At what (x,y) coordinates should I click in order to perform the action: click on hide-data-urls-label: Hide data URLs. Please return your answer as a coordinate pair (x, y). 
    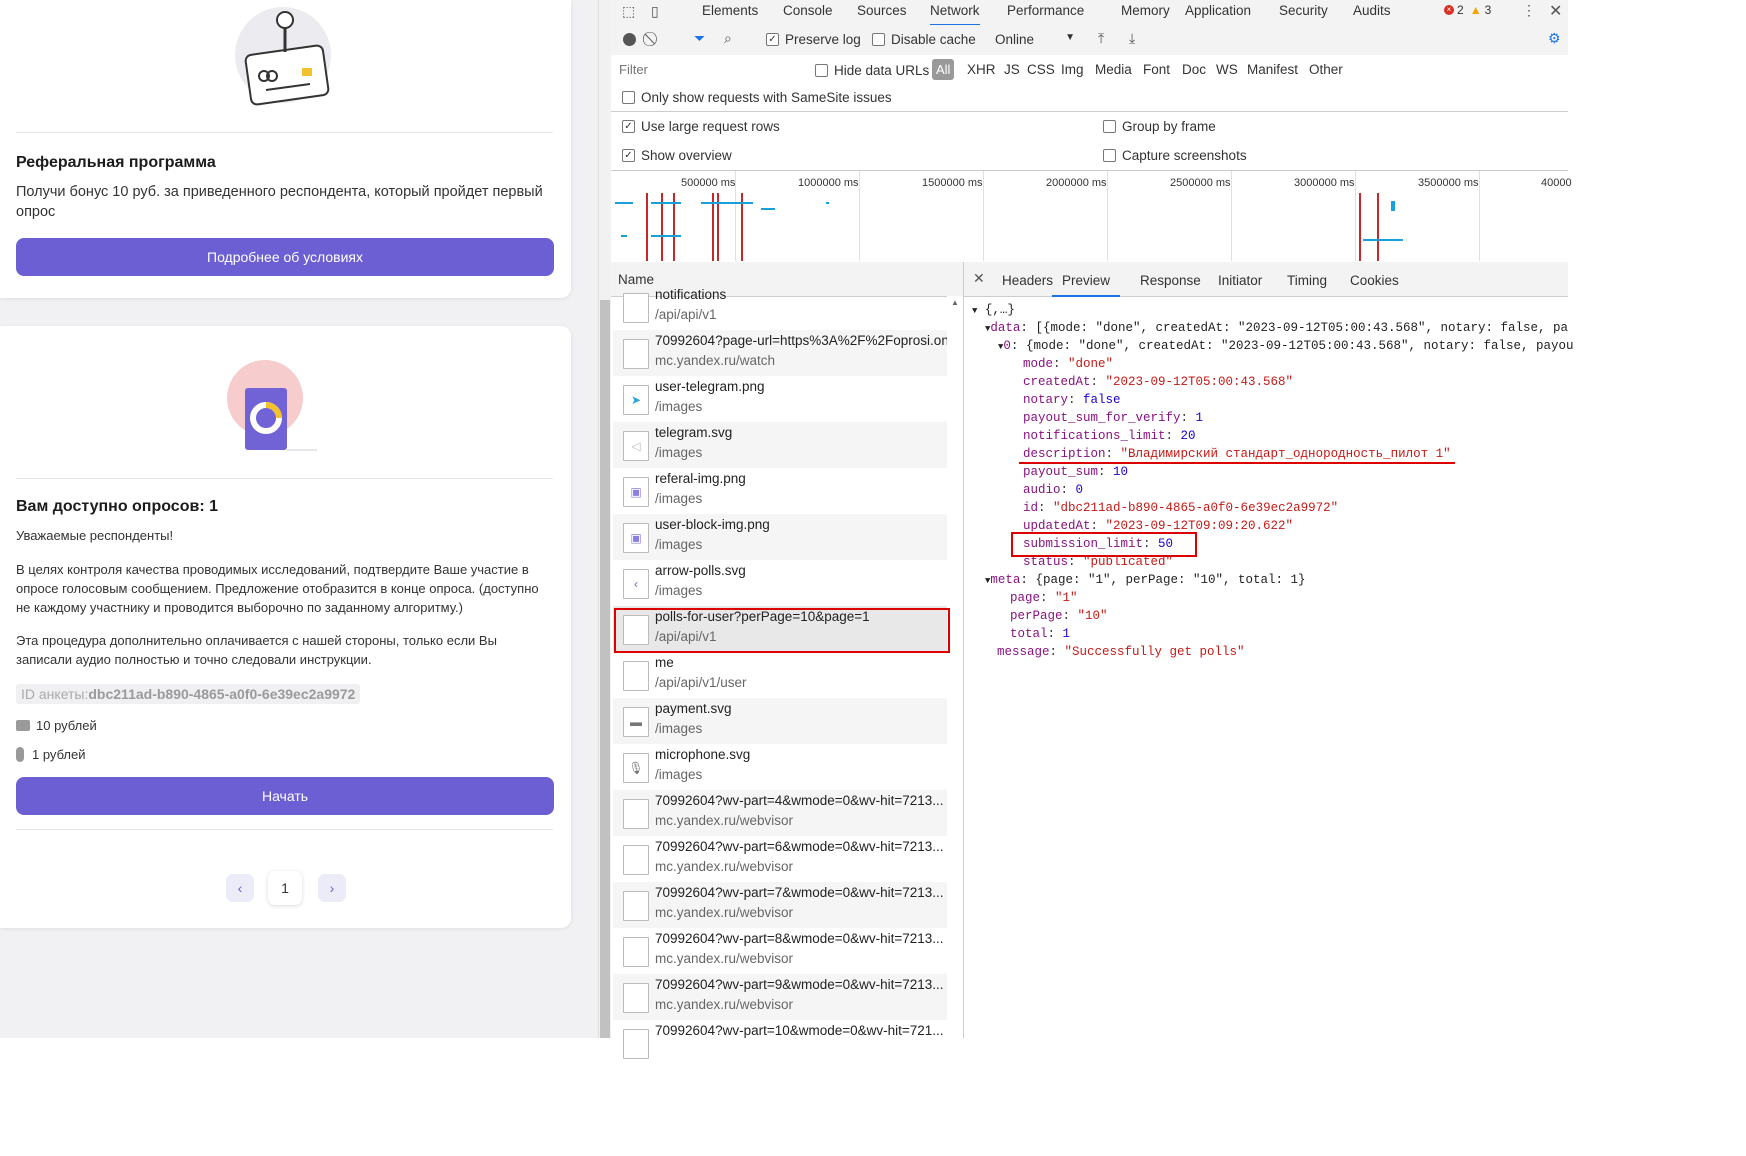
    Looking at the image, I should click on (882, 70).